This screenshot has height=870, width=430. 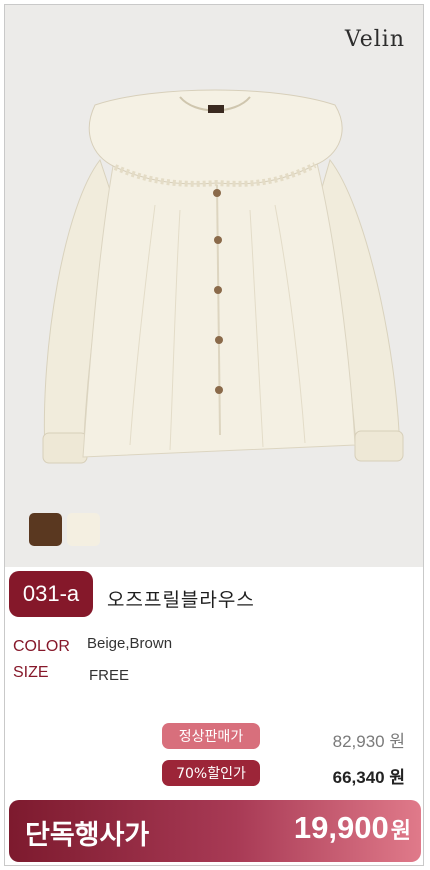 What do you see at coordinates (41, 646) in the screenshot?
I see `color-label: COLOR` at bounding box center [41, 646].